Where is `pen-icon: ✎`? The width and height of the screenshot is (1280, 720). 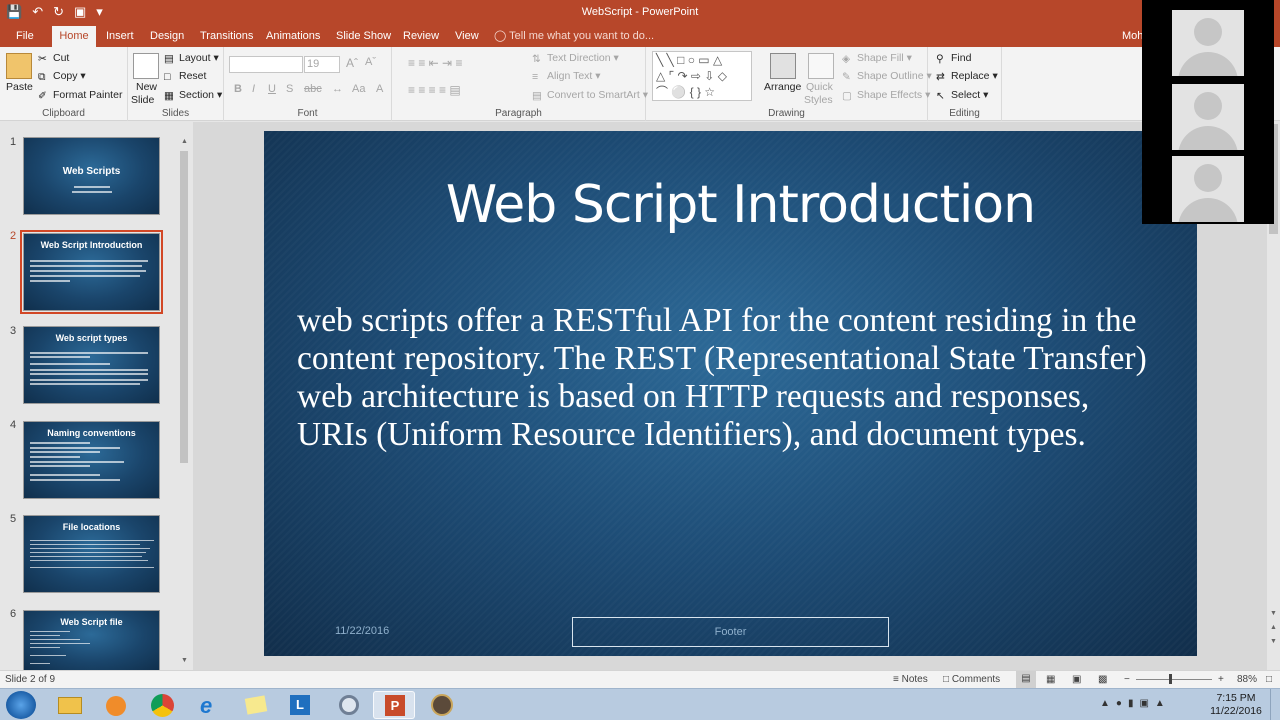 pen-icon: ✎ is located at coordinates (846, 77).